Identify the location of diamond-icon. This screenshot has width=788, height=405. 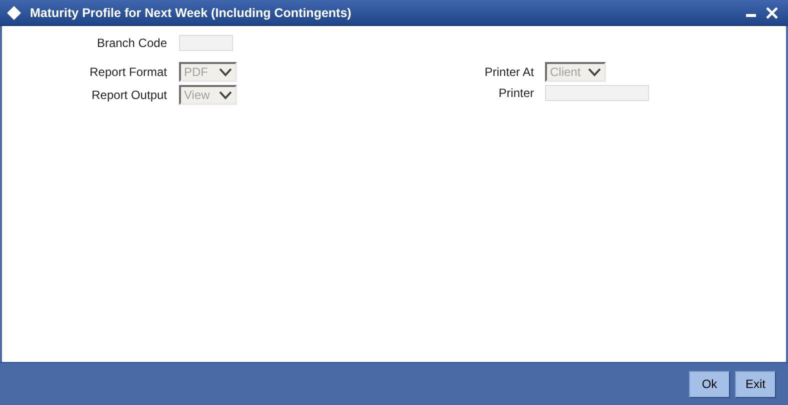
(14, 12).